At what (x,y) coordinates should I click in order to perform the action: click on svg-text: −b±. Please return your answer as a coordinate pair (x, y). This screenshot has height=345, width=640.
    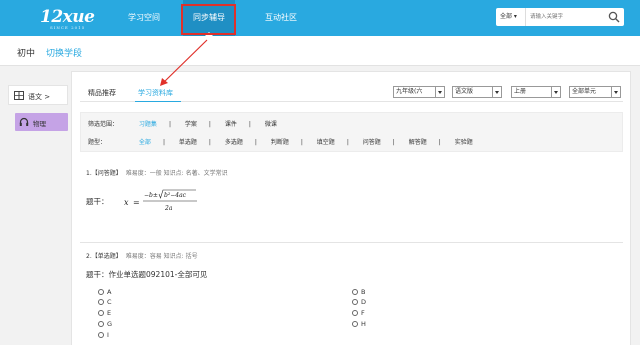
    Looking at the image, I should click on (151, 195).